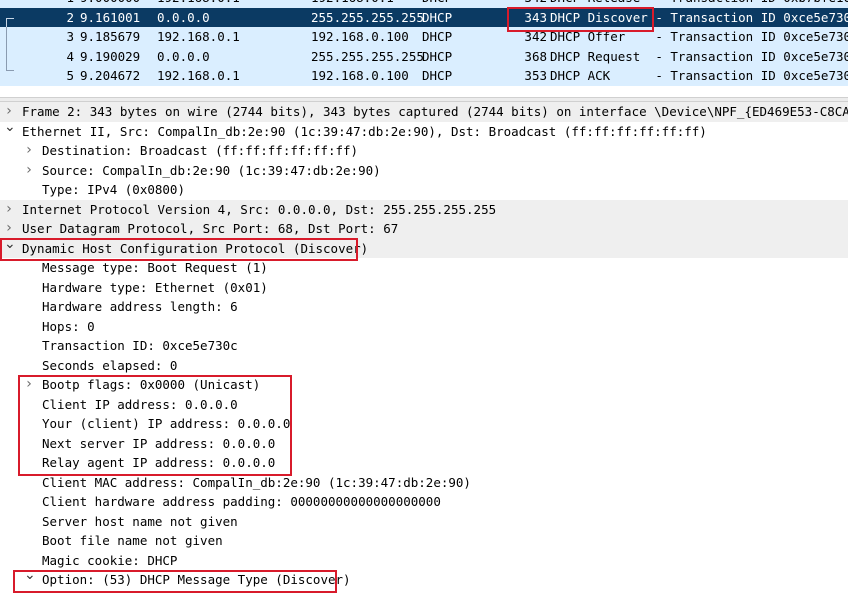 Image resolution: width=848 pixels, height=596 pixels. What do you see at coordinates (352, 4) in the screenshot?
I see `packet-destination: 192.168.0.1` at bounding box center [352, 4].